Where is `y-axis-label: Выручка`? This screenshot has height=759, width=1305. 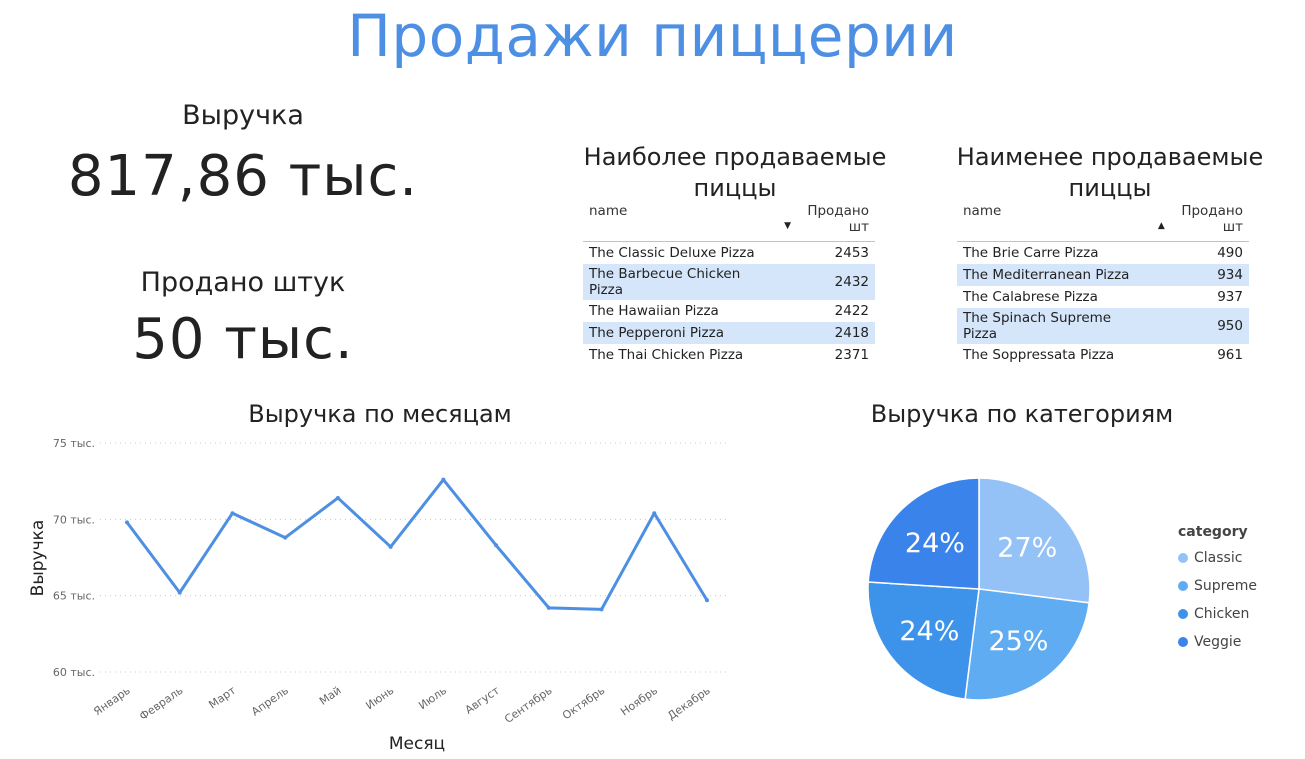 y-axis-label: Выручка is located at coordinates (38, 558).